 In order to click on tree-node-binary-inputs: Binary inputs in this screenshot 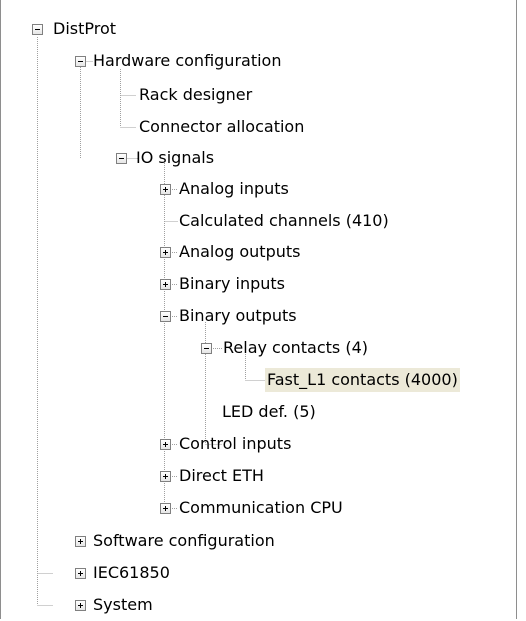, I will do `click(200, 284)`.